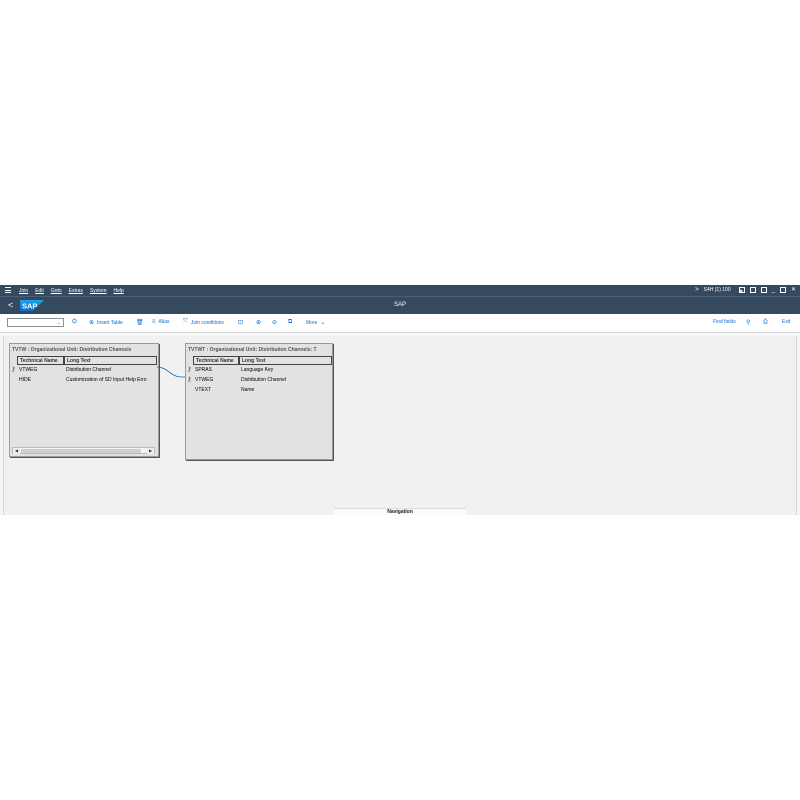  I want to click on field-technical-name: HIDE, so click(25, 380).